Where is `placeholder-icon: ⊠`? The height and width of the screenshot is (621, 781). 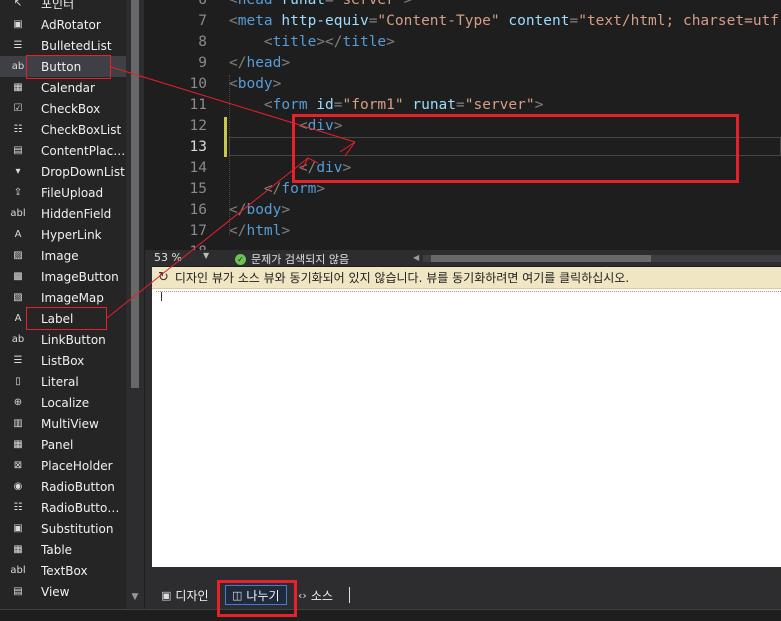 placeholder-icon: ⊠ is located at coordinates (18, 465).